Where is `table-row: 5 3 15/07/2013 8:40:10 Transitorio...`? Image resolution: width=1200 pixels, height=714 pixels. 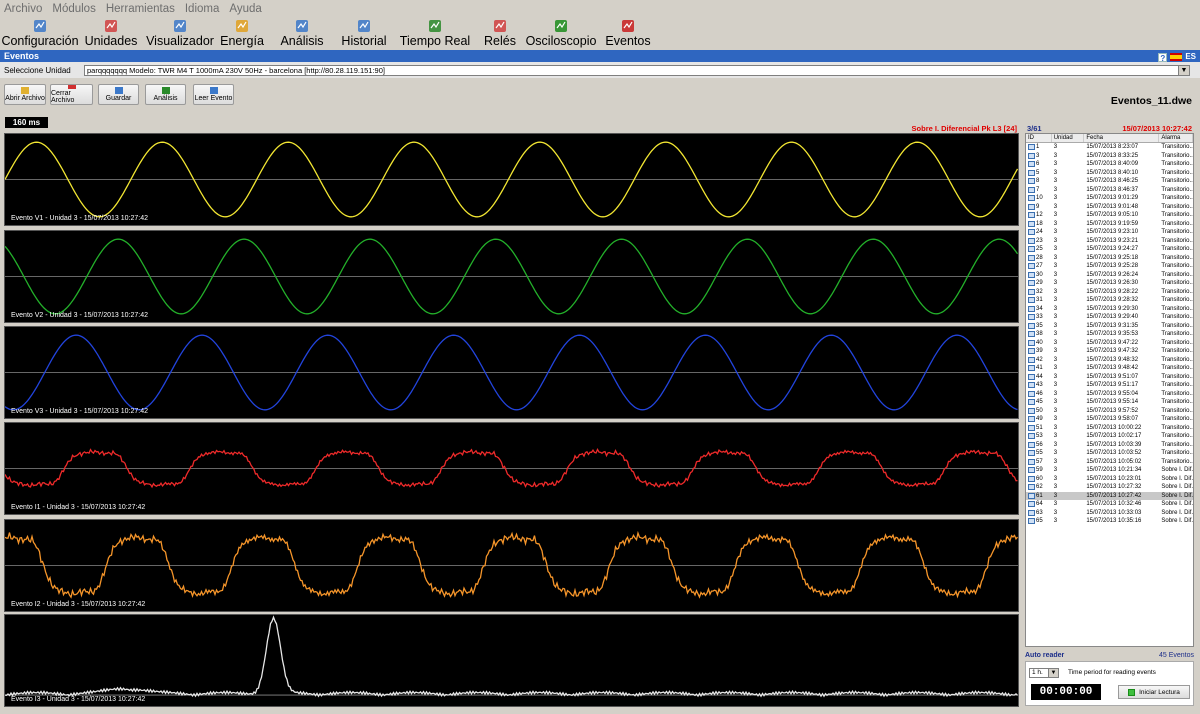
table-row: 5 3 15/07/2013 8:40:10 Transitorio... is located at coordinates (1109, 173).